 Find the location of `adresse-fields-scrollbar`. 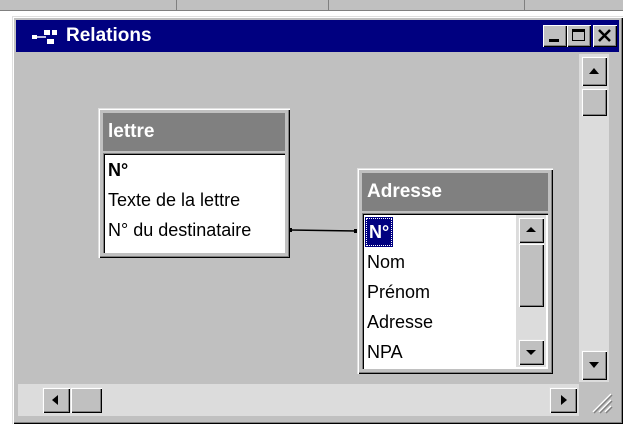

adresse-fields-scrollbar is located at coordinates (531, 291).